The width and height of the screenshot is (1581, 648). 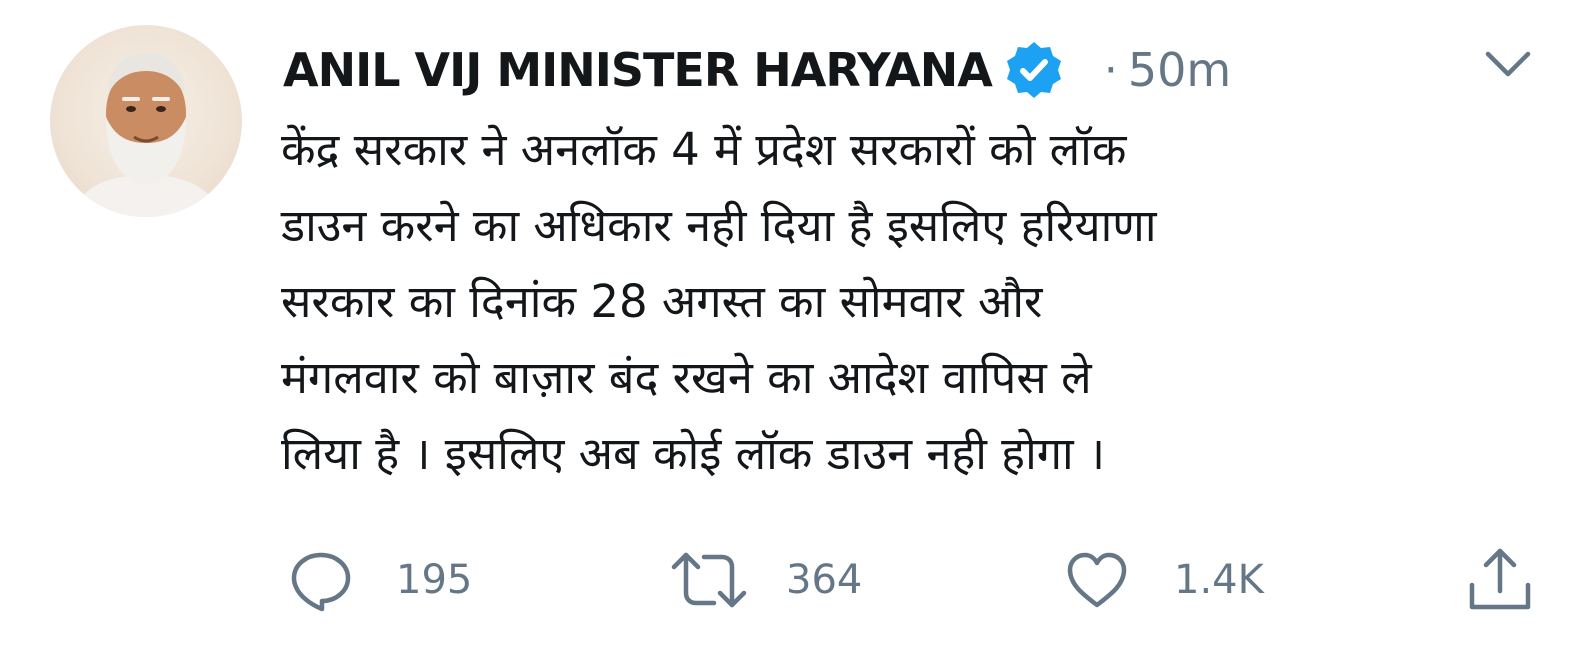 I want to click on avatar, so click(x=146, y=121).